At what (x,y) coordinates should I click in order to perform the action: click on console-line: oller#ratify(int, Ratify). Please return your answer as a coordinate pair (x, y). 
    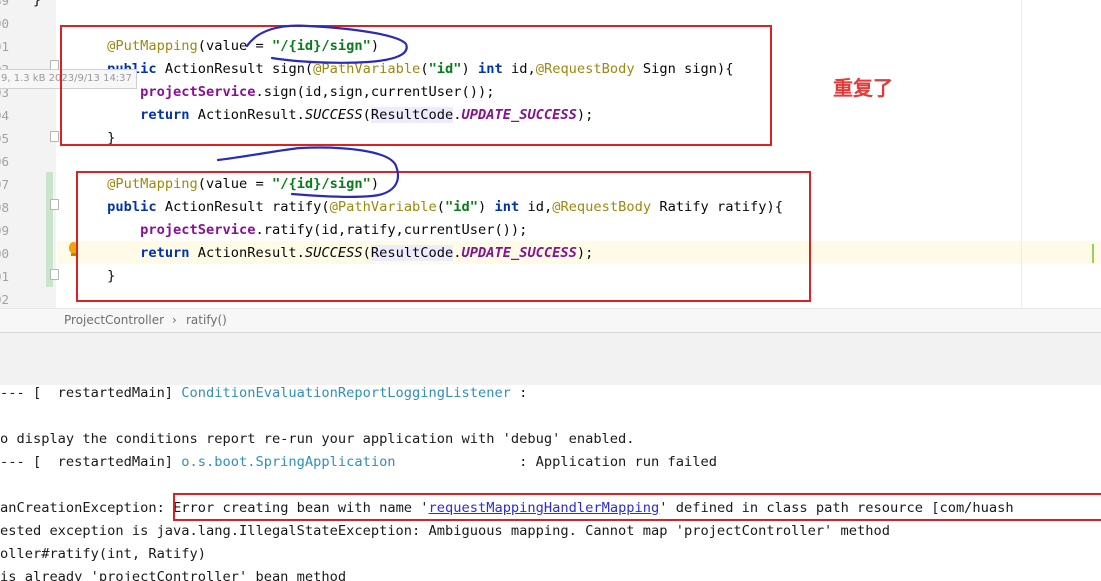
    Looking at the image, I should click on (103, 554).